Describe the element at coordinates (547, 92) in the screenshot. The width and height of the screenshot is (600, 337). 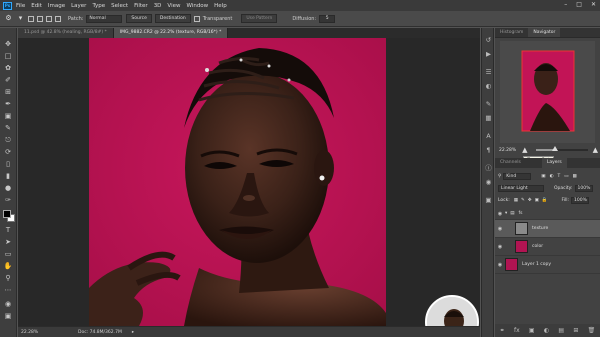
I see `navigator-preview` at that location.